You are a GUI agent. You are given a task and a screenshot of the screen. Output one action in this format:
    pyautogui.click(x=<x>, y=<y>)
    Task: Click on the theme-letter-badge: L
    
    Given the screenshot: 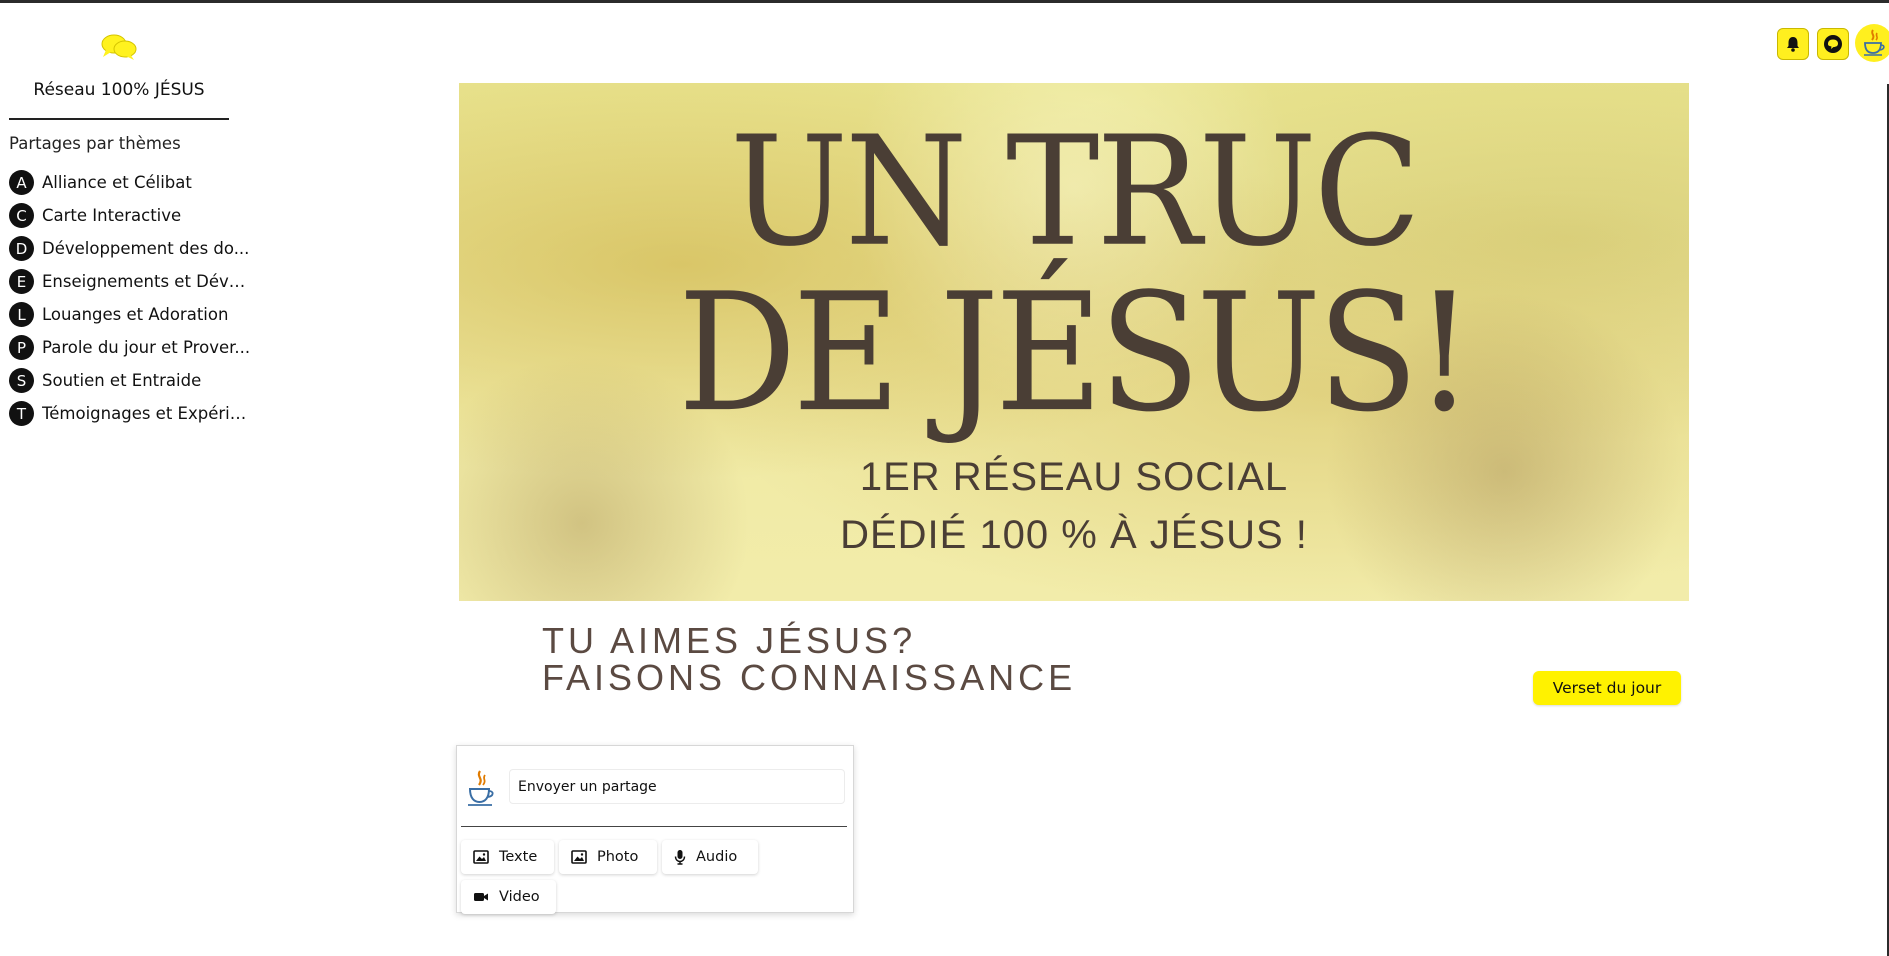 What is the action you would take?
    pyautogui.click(x=21, y=314)
    